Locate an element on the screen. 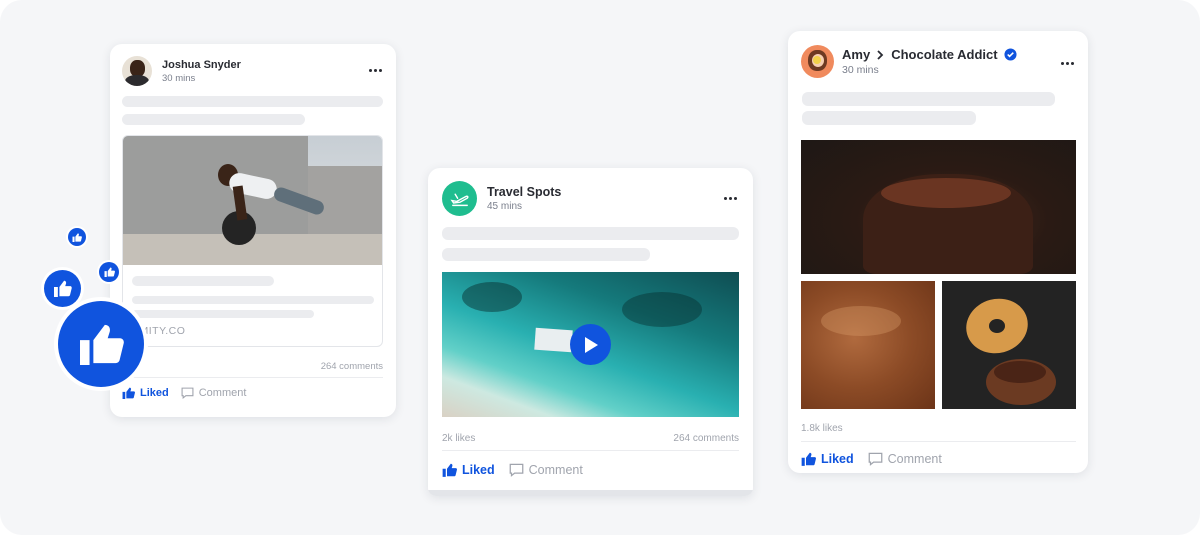 This screenshot has width=1200, height=535. post-header: Amy Chocolate Addict 30 mins is located at coordinates (909, 61).